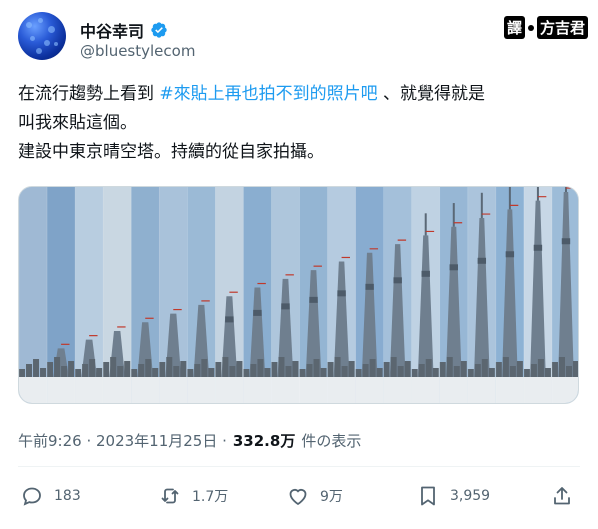 Image resolution: width=598 pixels, height=529 pixels. Describe the element at coordinates (42, 36) in the screenshot. I see `avatar` at that location.